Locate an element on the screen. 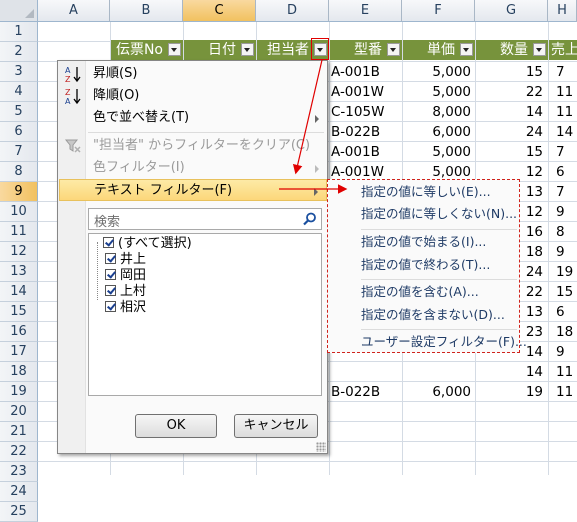 Image resolution: width=577 pixels, height=522 pixels. sort-ascending-icon: A Z is located at coordinates (73, 74).